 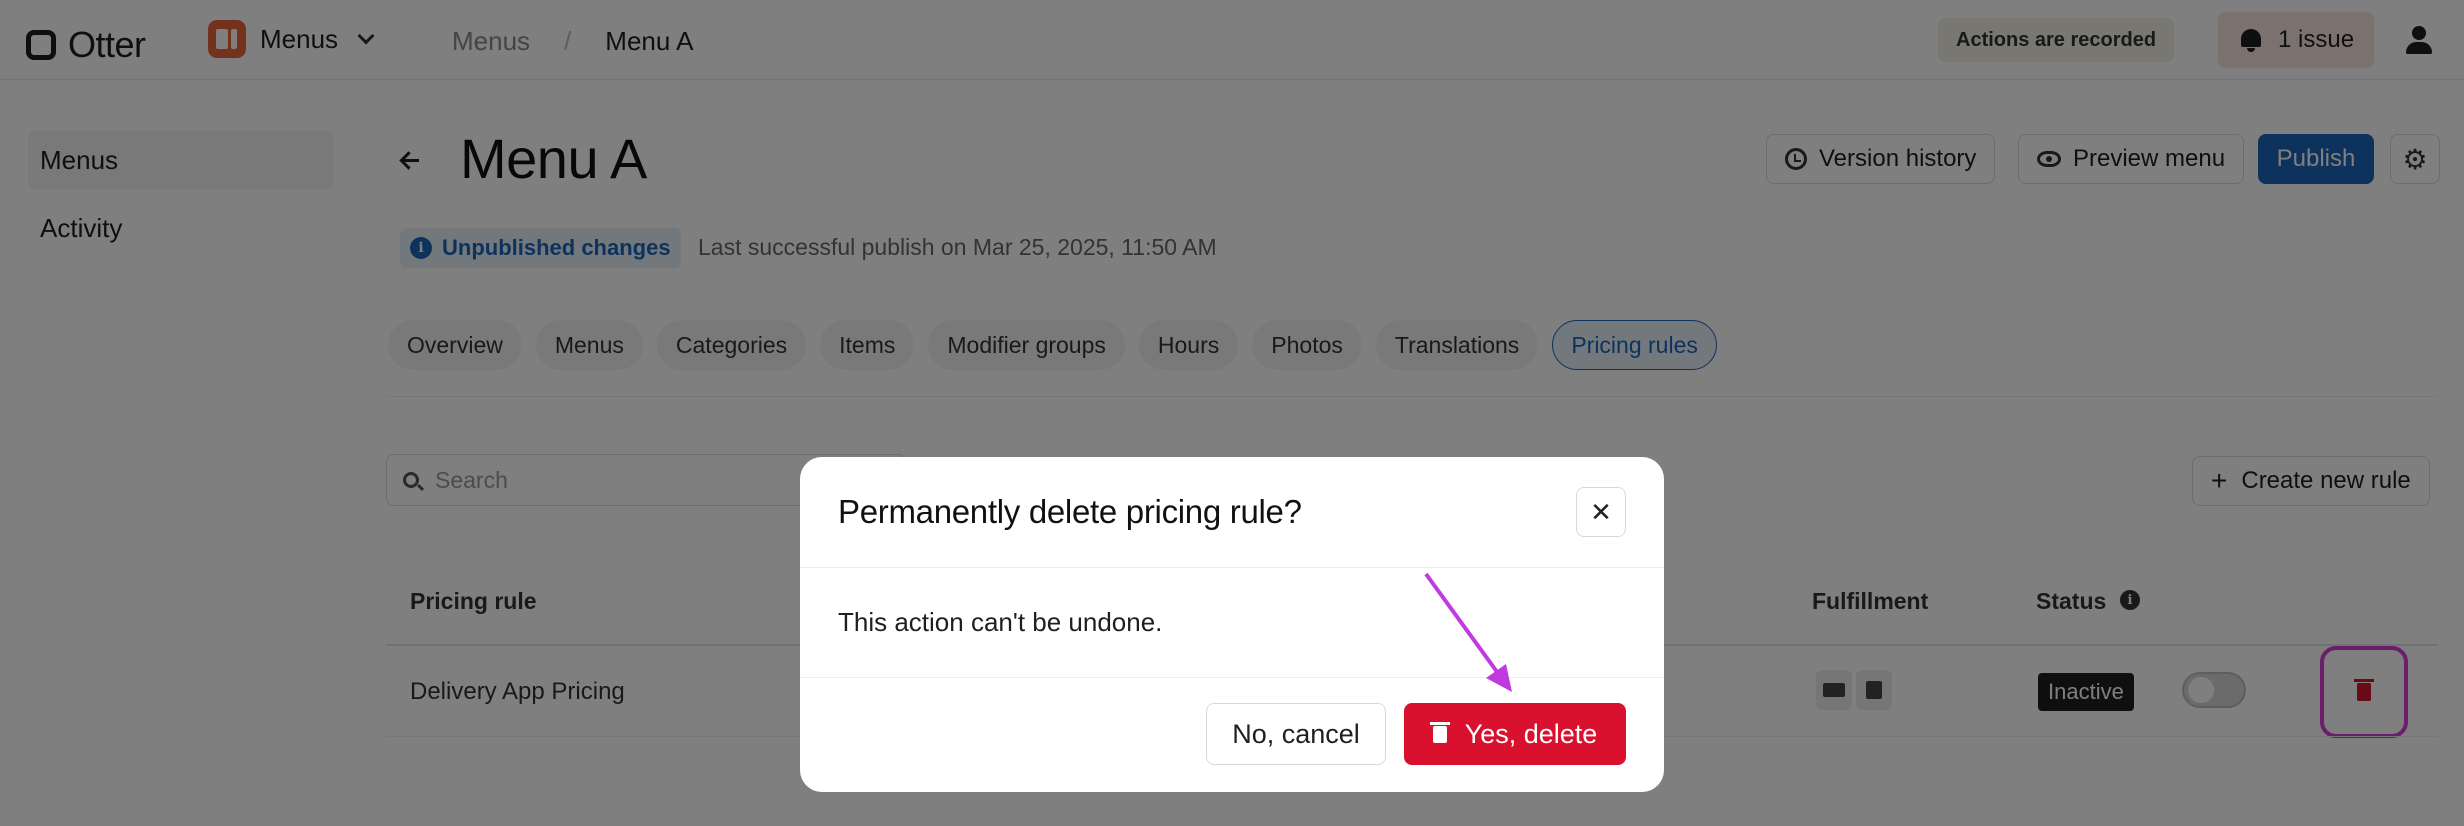 I want to click on dialog-body: This action can't be undone., so click(x=1000, y=622).